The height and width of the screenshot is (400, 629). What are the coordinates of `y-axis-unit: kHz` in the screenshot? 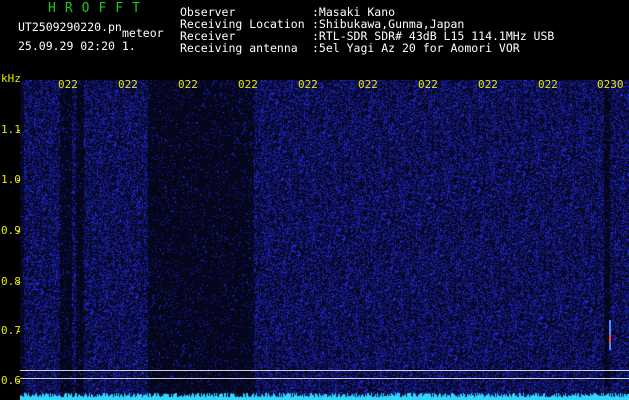 It's located at (11, 78).